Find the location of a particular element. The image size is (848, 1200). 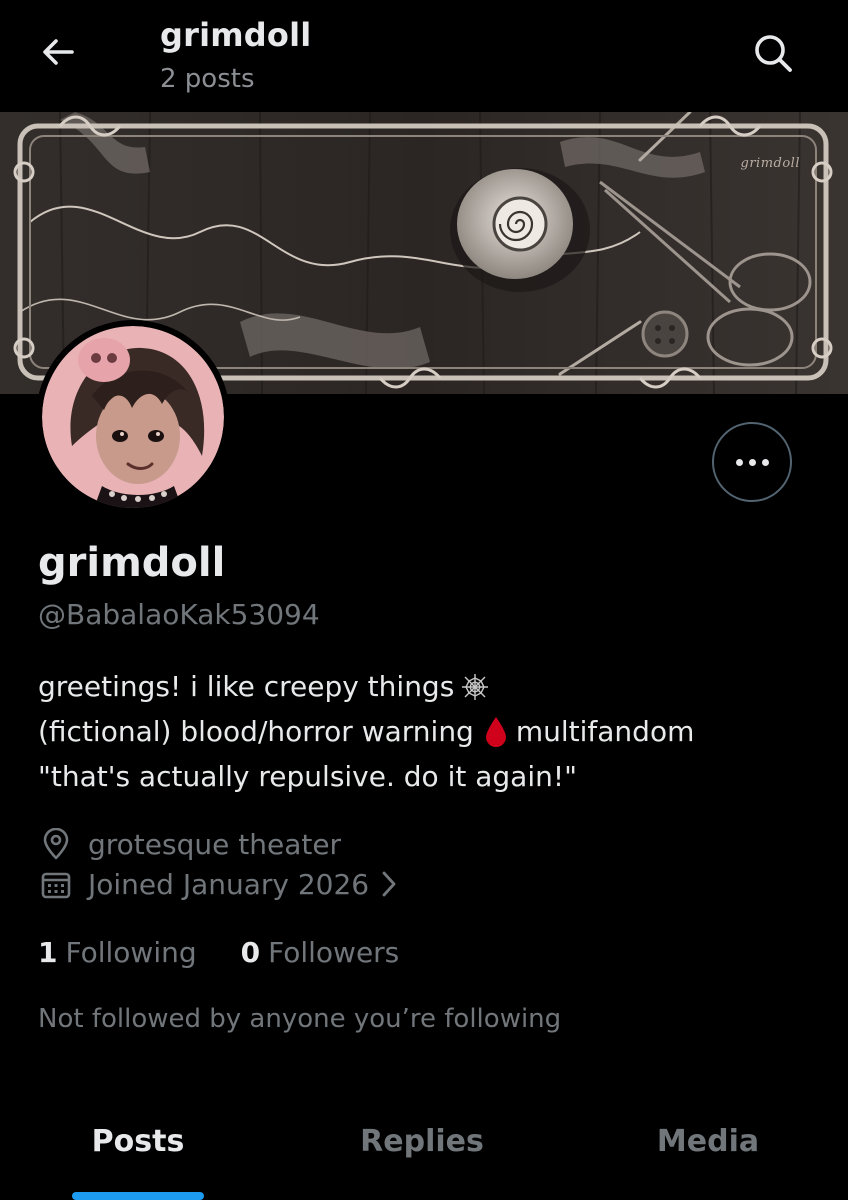

profile-tabs: Posts Replies Media is located at coordinates (424, 1148).